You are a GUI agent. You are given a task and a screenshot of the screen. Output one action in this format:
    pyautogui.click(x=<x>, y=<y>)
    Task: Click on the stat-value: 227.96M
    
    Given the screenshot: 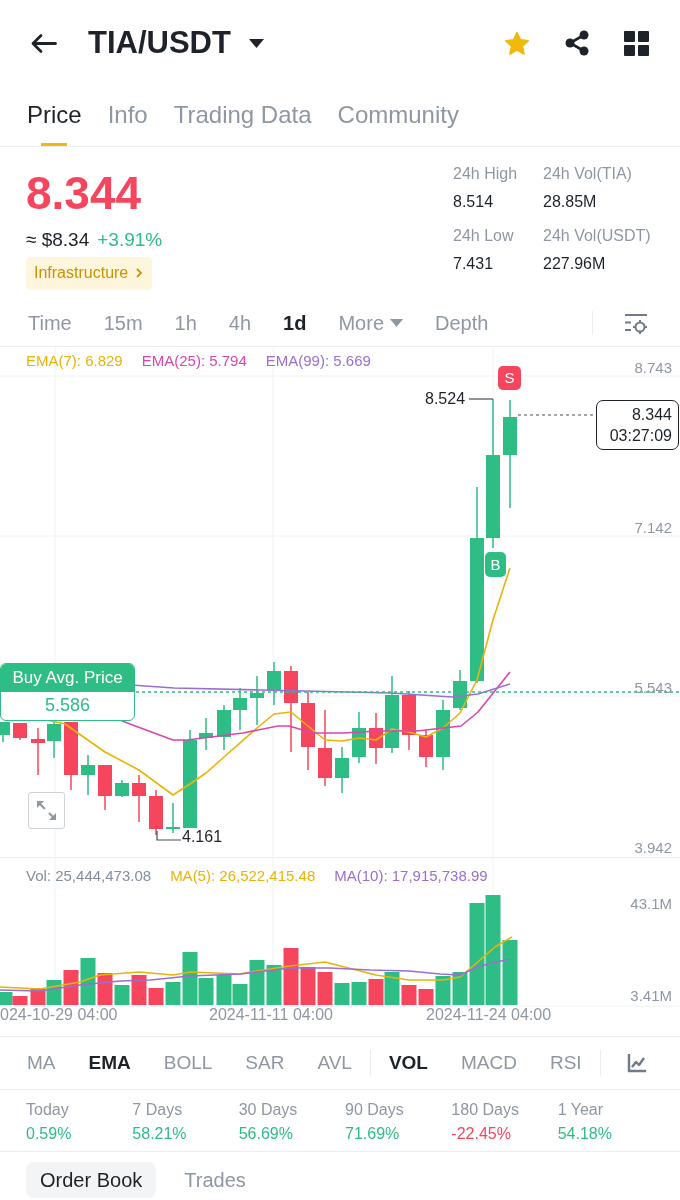 What is the action you would take?
    pyautogui.click(x=574, y=264)
    